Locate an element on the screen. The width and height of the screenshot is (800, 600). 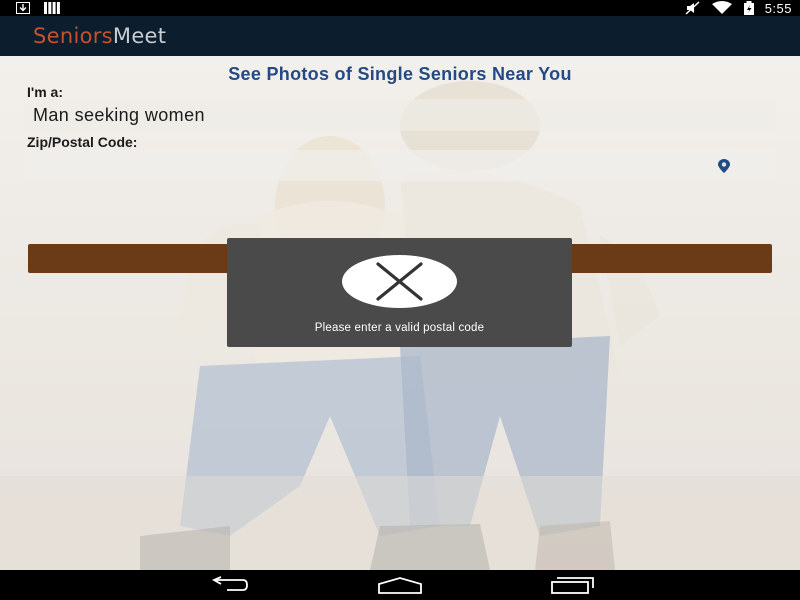
wifi-icon is located at coordinates (721, 7).